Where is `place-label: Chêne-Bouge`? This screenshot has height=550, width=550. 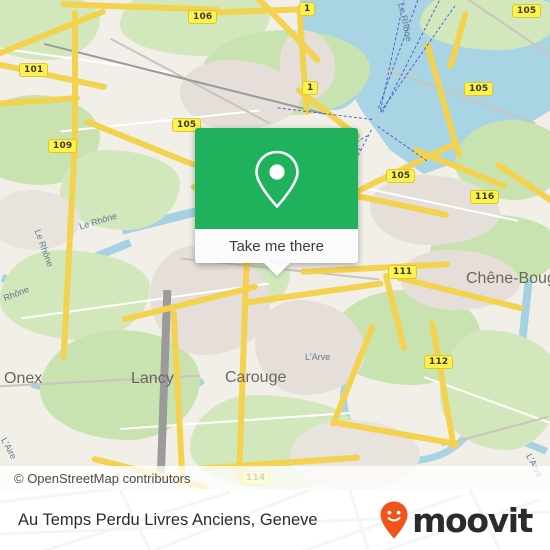 place-label: Chêne-Bouge is located at coordinates (508, 278).